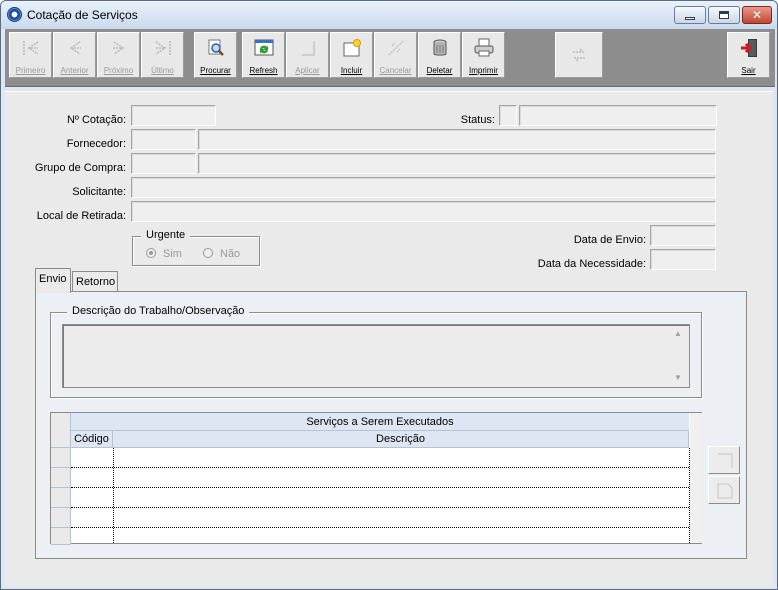 The width and height of the screenshot is (778, 590). What do you see at coordinates (113, 495) in the screenshot?
I see `grid-col-divider` at bounding box center [113, 495].